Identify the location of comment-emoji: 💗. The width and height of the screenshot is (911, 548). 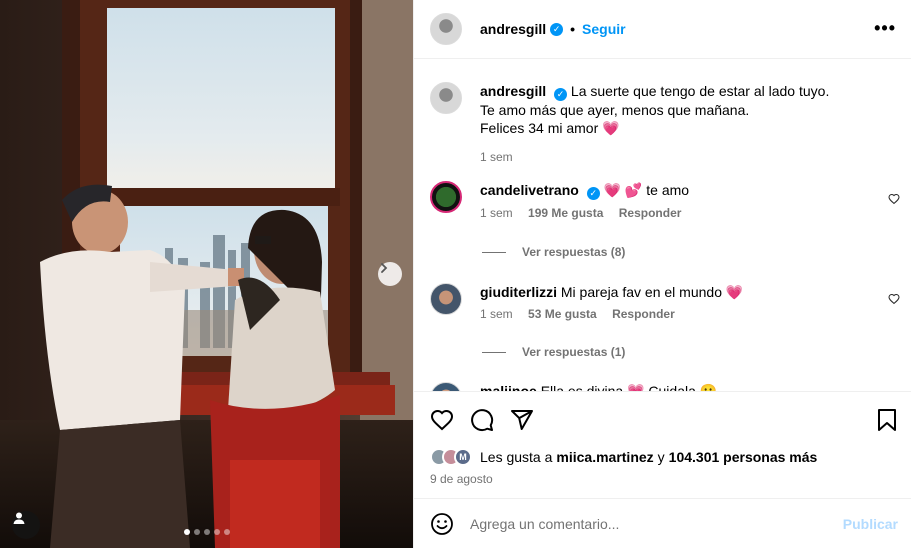
(734, 292).